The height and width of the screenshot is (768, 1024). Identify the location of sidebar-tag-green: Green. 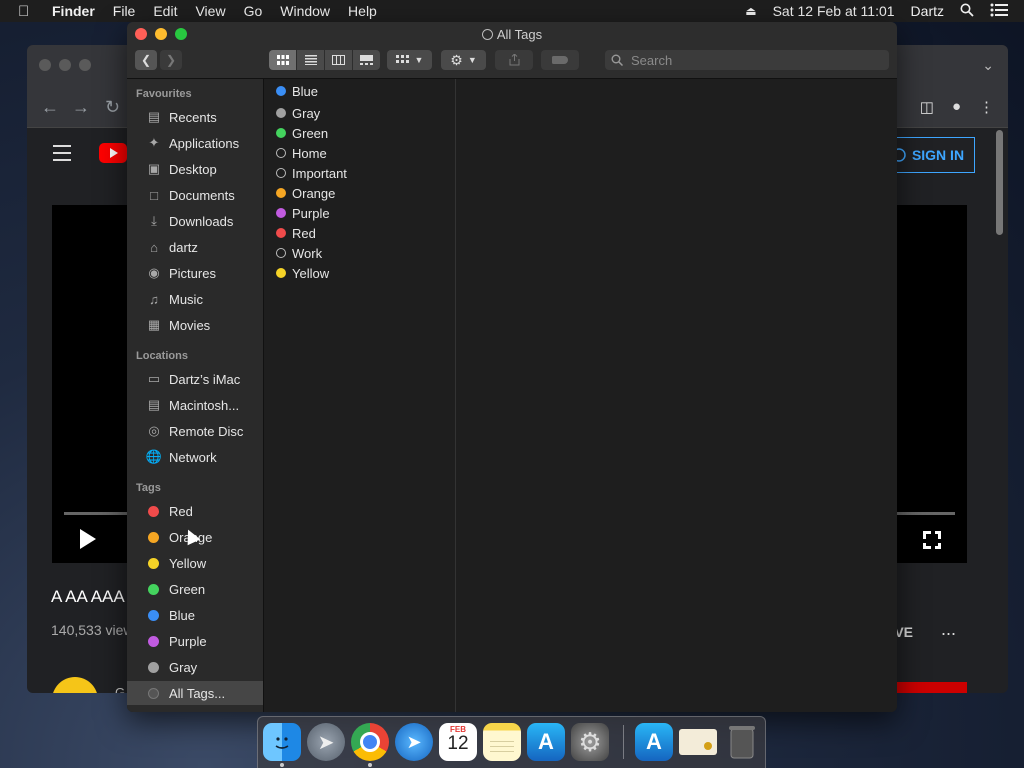
(195, 589).